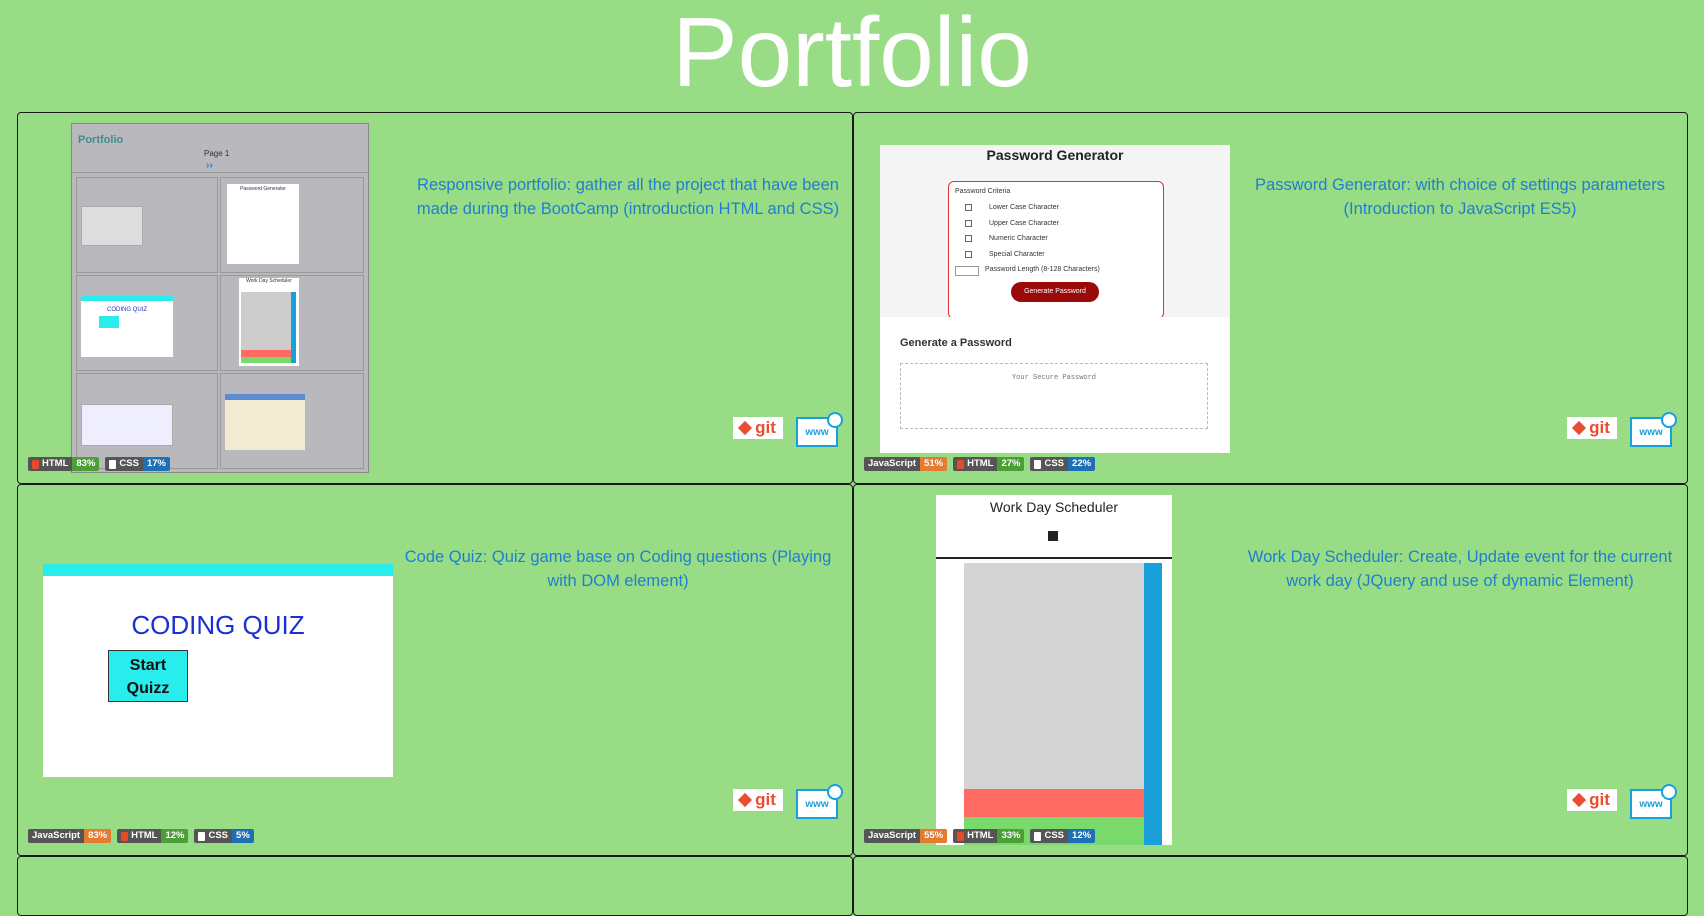 The image size is (1704, 916). I want to click on preview-title: Password Generator, so click(1055, 155).